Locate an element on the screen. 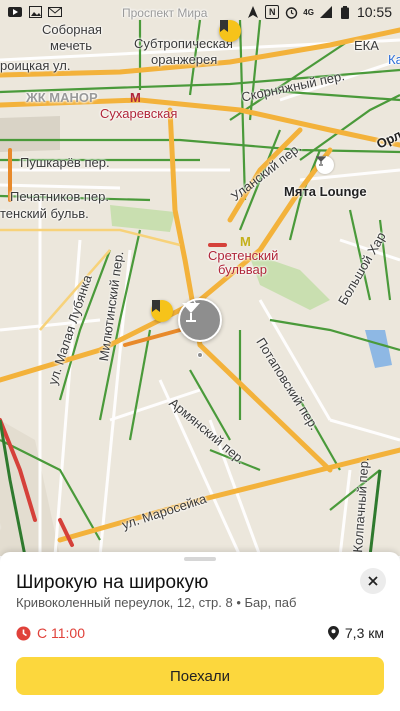 The width and height of the screenshot is (400, 711). hours-text: С 11:00 is located at coordinates (61, 633).